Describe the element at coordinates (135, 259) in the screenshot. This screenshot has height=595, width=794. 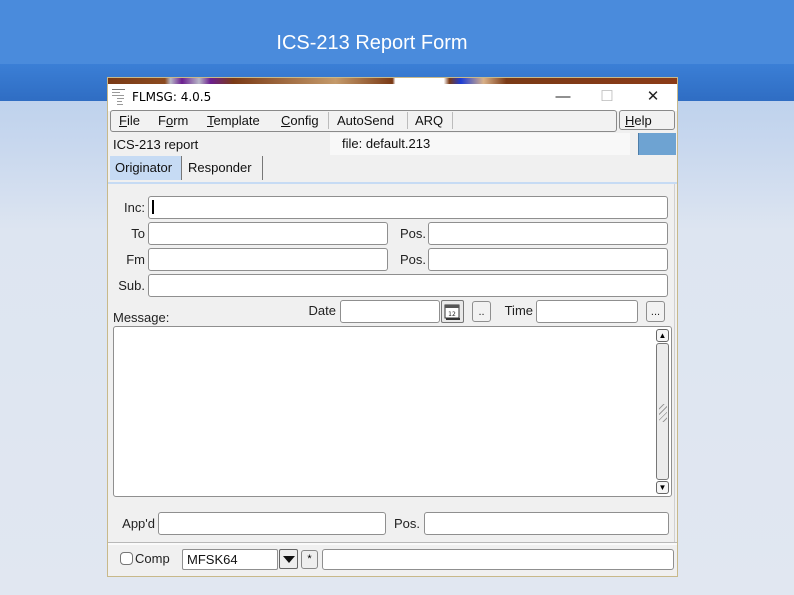
I see `fm-label: Fm` at that location.